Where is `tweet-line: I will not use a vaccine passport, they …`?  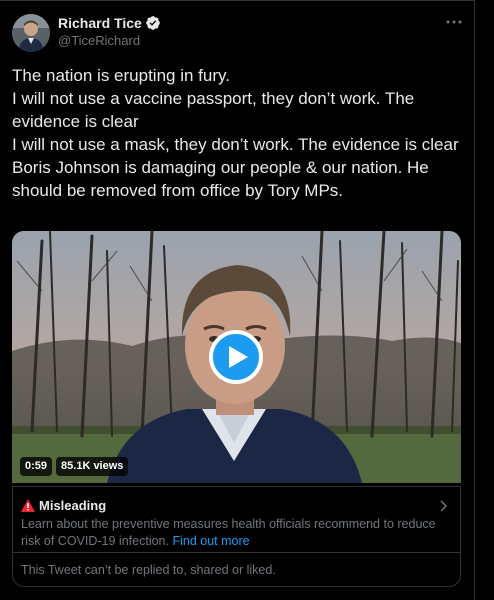
tweet-line: I will not use a vaccine passport, they … is located at coordinates (213, 110).